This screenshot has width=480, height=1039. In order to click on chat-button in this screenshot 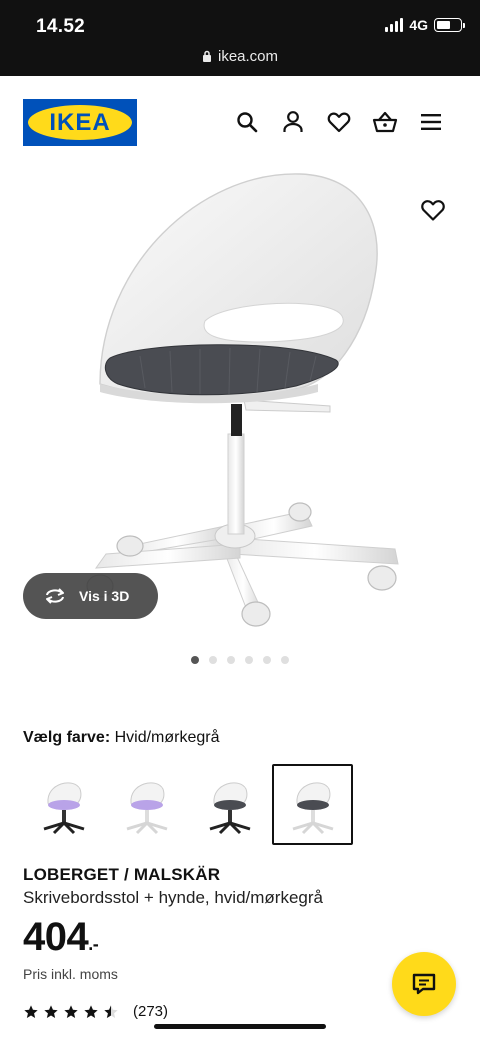, I will do `click(424, 984)`.